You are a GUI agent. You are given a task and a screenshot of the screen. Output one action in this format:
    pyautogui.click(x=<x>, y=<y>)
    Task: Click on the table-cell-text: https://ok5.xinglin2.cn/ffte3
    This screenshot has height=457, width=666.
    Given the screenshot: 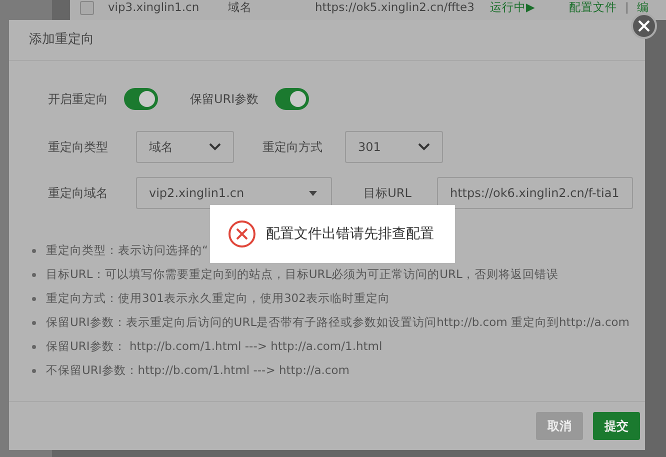 What is the action you would take?
    pyautogui.click(x=395, y=7)
    